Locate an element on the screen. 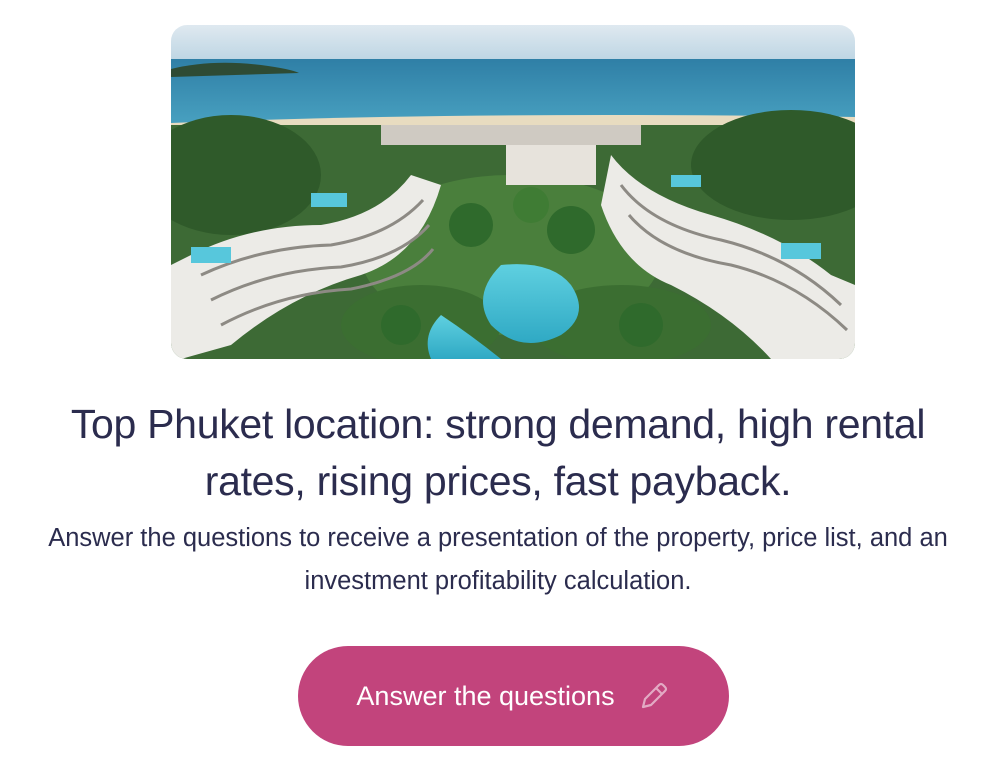  answer-questions-button: Answer the questions is located at coordinates (513, 696).